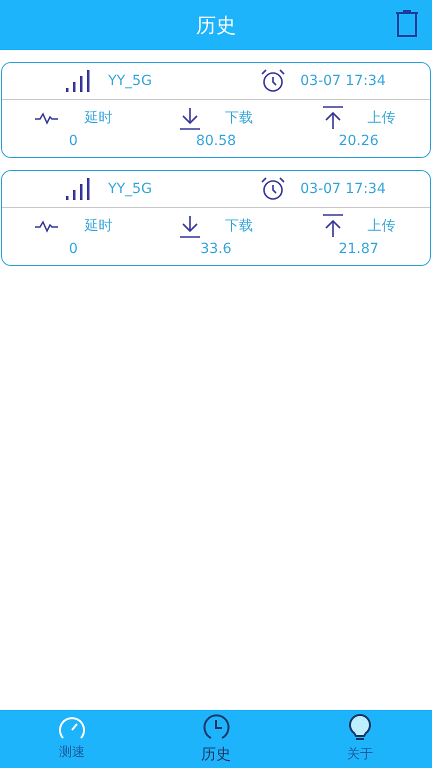  What do you see at coordinates (216, 726) in the screenshot?
I see `clock-icon` at bounding box center [216, 726].